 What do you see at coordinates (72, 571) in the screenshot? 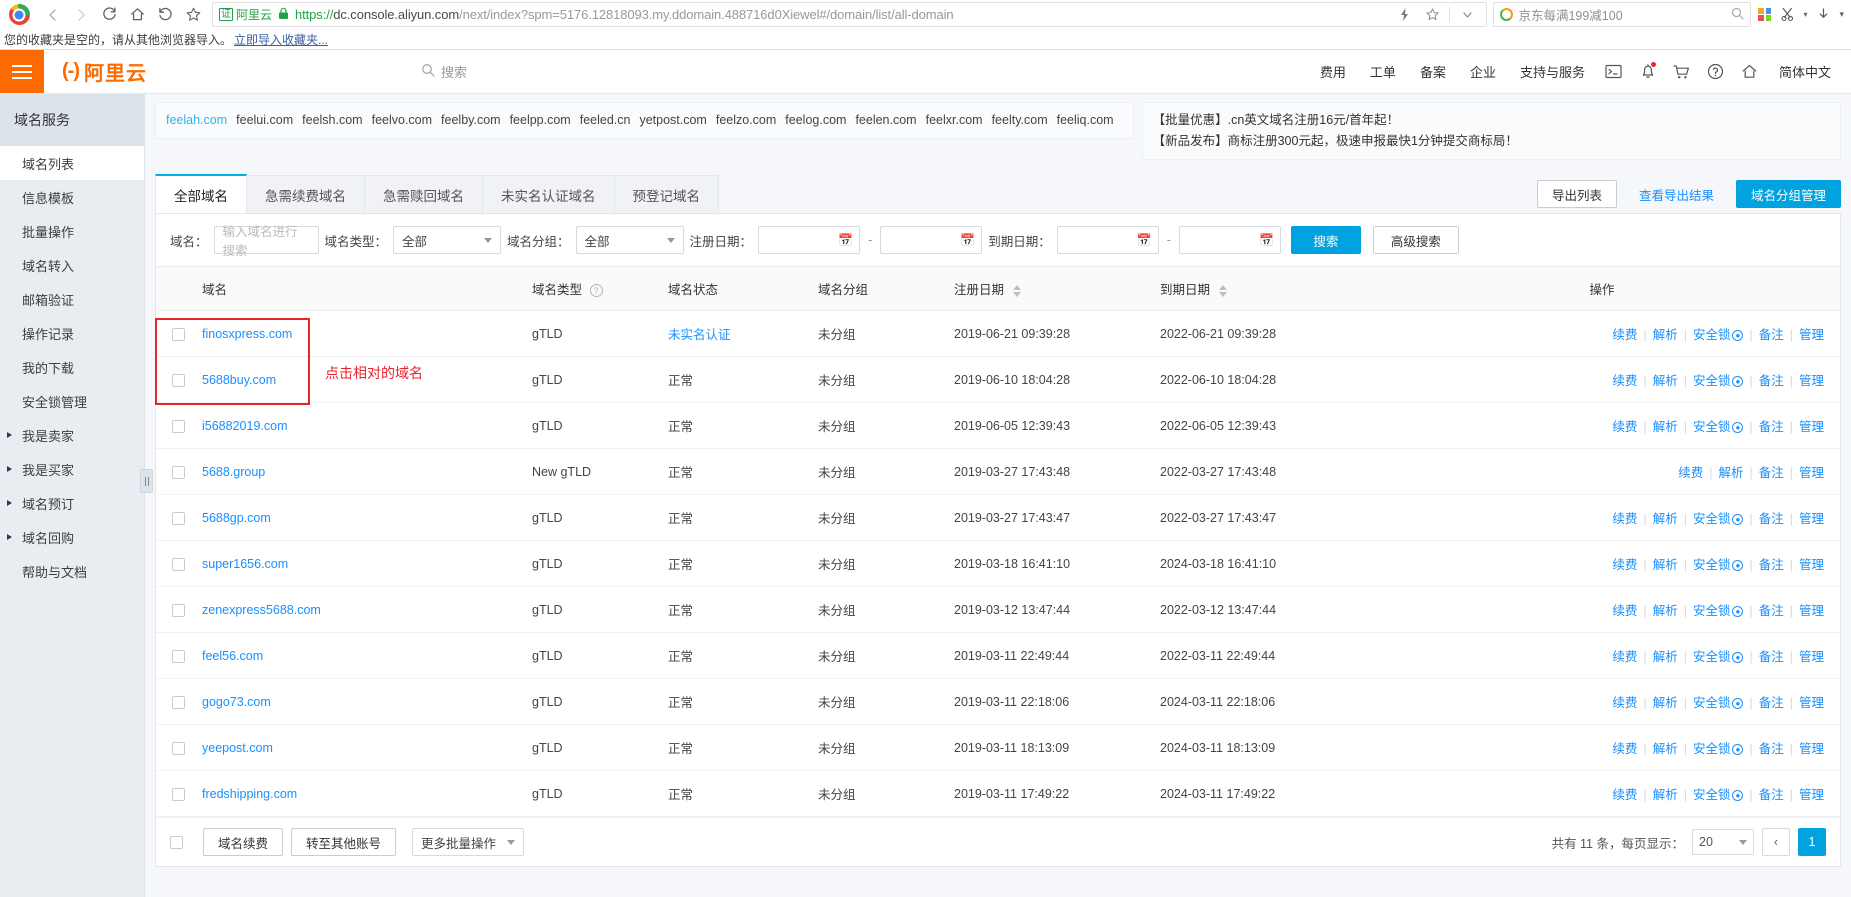
I see `sidebar-item-12: 帮助与文档` at bounding box center [72, 571].